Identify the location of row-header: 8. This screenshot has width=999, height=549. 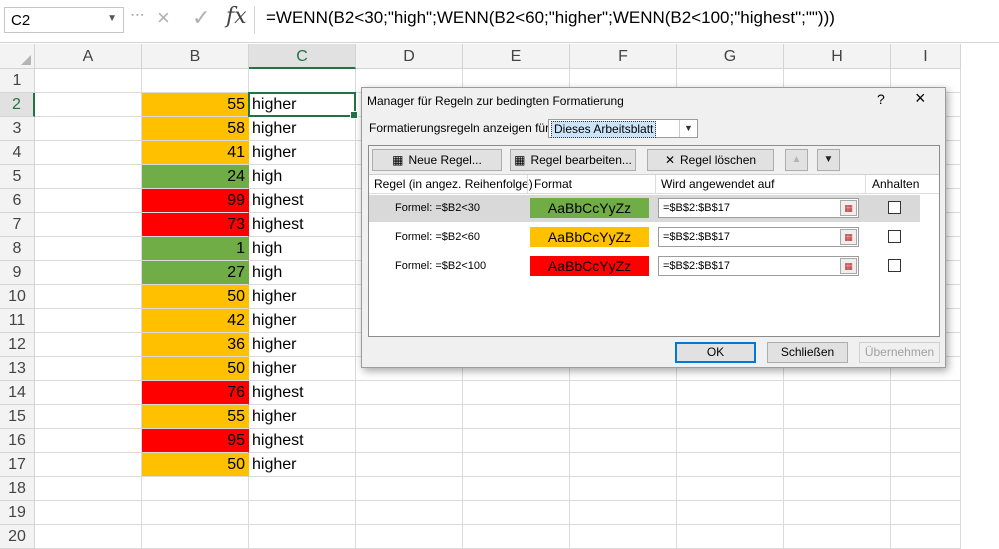
(17, 249).